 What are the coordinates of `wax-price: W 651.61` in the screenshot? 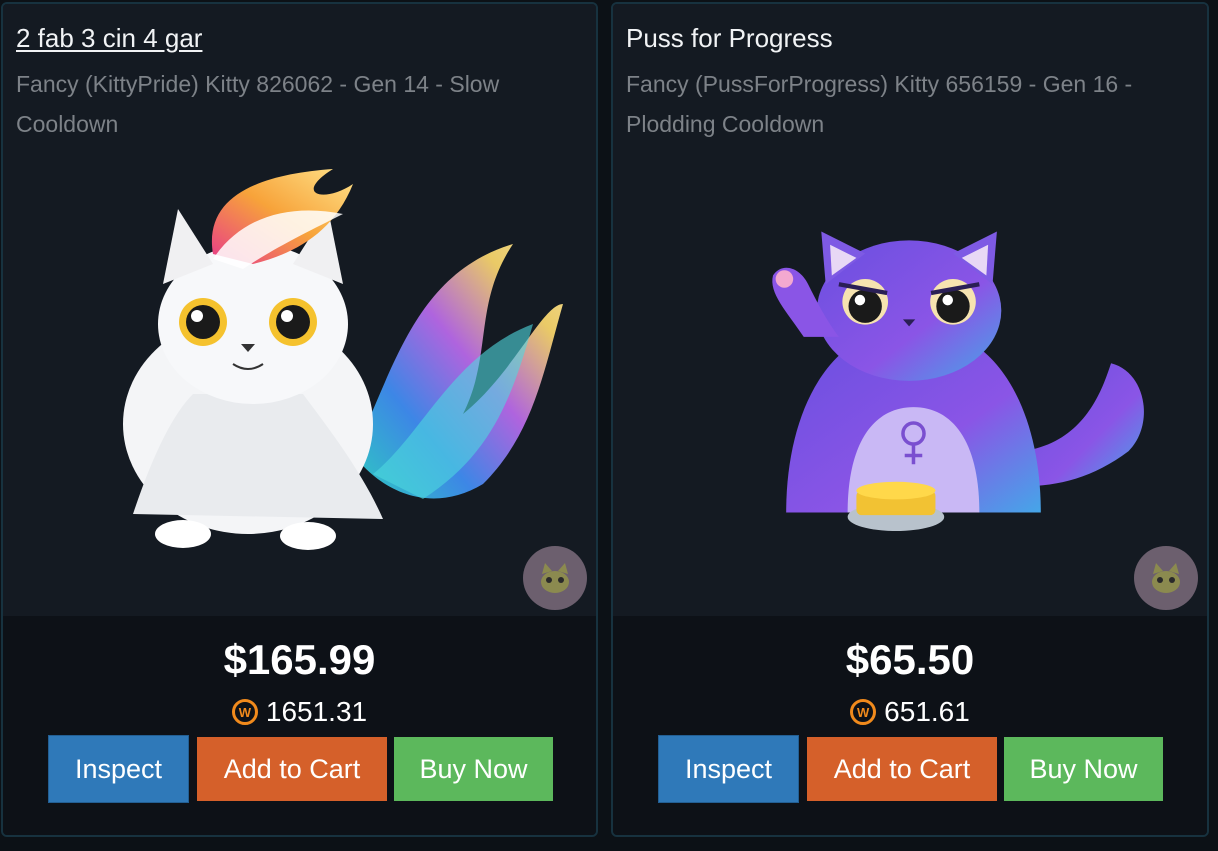 It's located at (910, 712).